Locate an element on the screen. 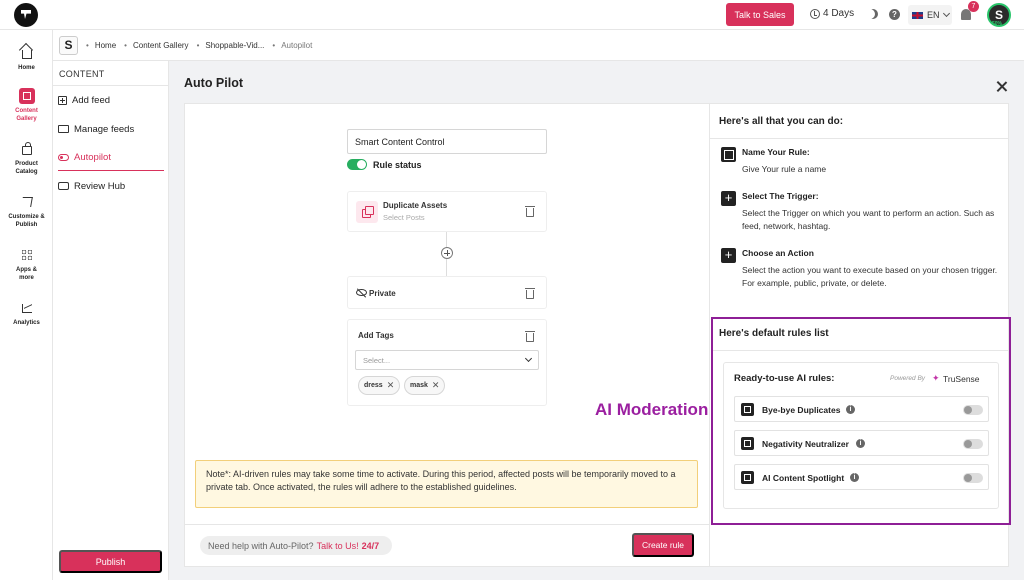  brand-label: TruSense is located at coordinates (961, 379).